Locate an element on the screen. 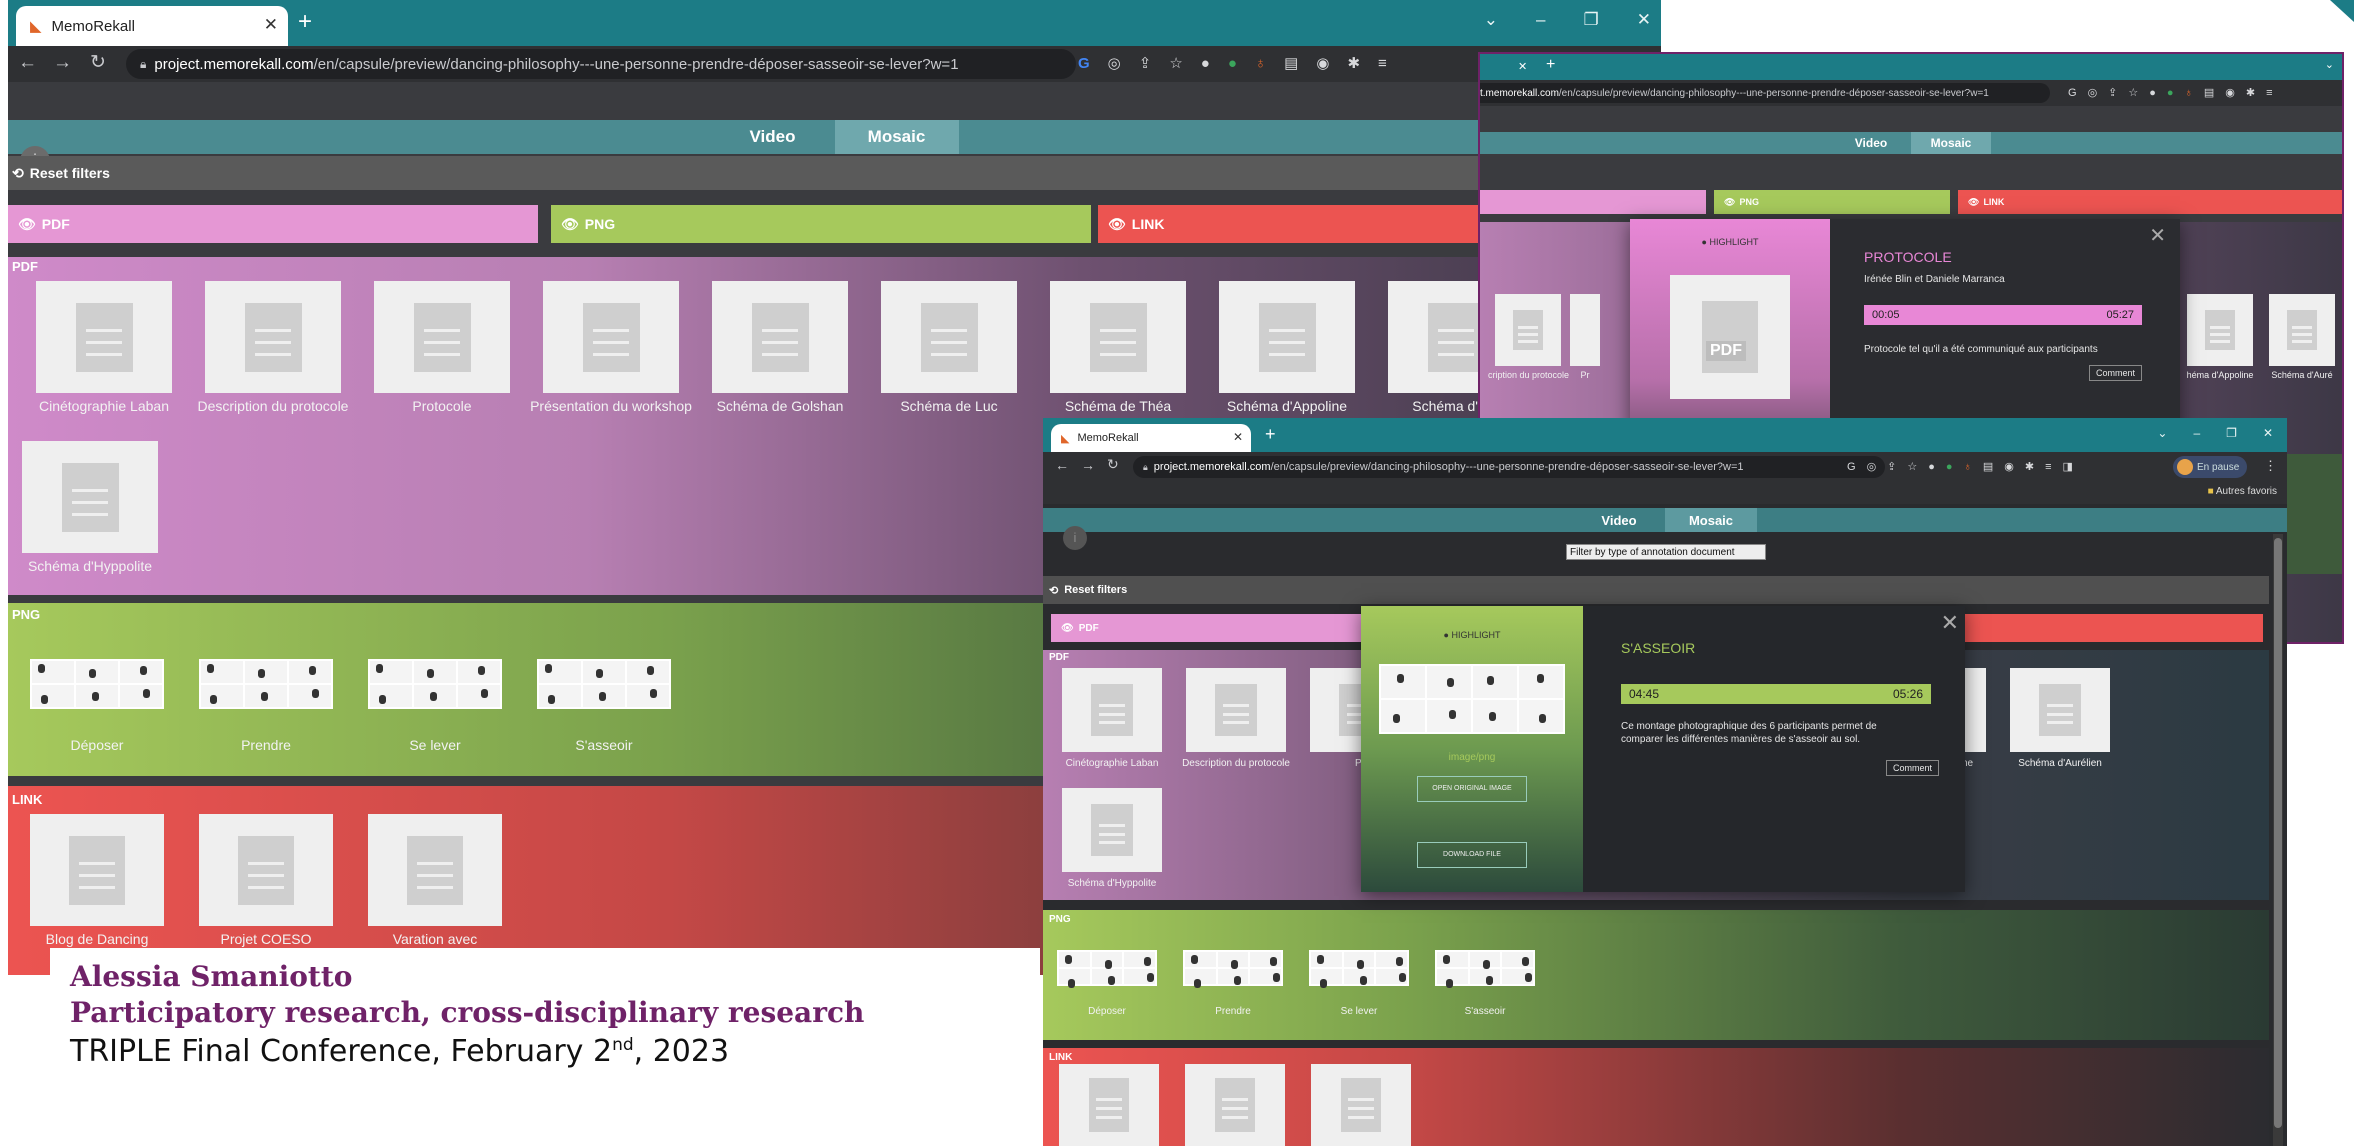 Image resolution: width=2354 pixels, height=1148 pixels. sidepanel-icon: ◨ is located at coordinates (2067, 466).